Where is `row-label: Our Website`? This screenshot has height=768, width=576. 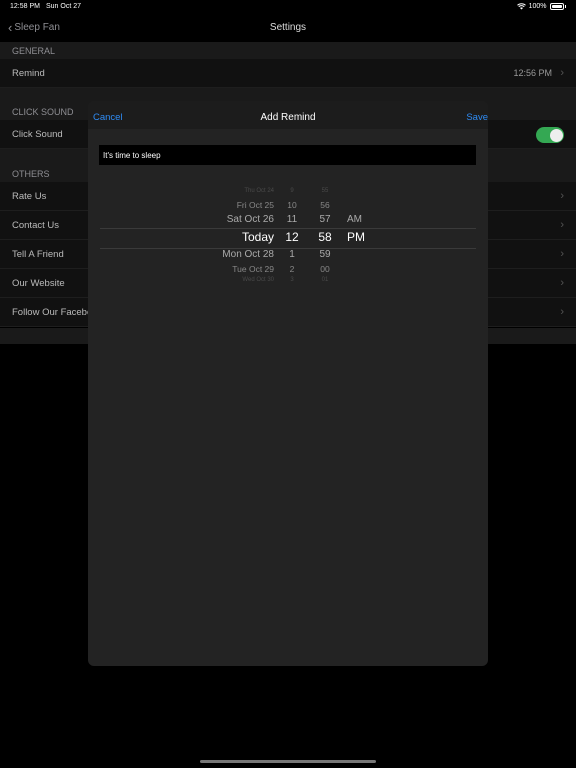
row-label: Our Website is located at coordinates (38, 283).